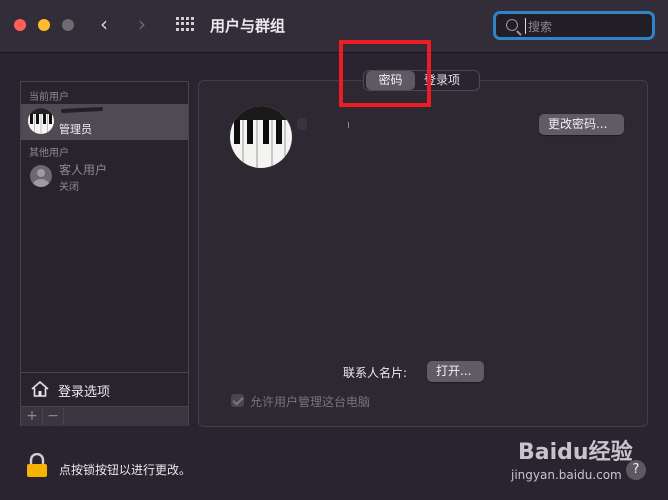 The height and width of the screenshot is (500, 668). Describe the element at coordinates (32, 416) in the screenshot. I see `add-user-button: +` at that location.